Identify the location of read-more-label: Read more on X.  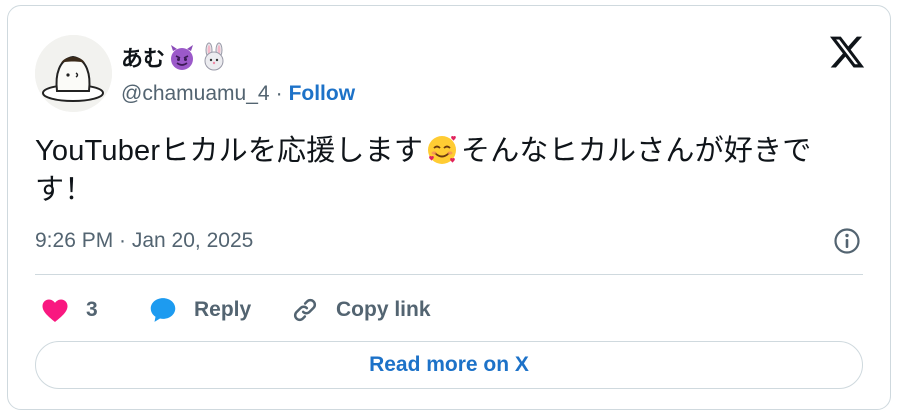
(449, 364).